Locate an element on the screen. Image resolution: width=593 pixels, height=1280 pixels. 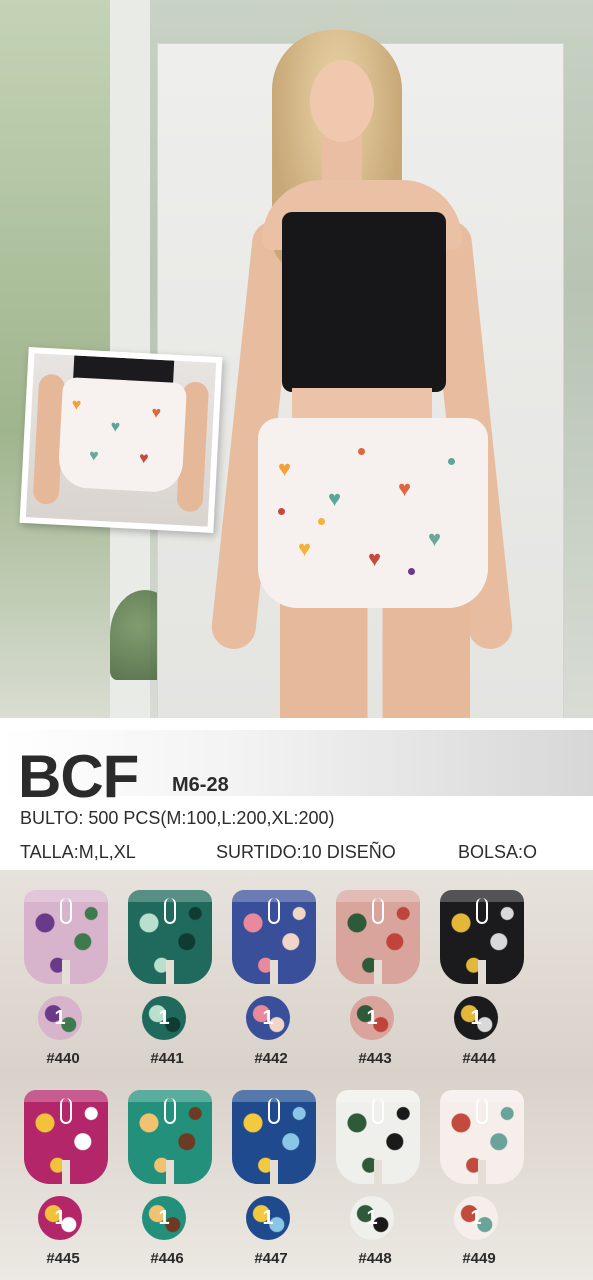
design-code-label: #445 is located at coordinates (63, 1258).